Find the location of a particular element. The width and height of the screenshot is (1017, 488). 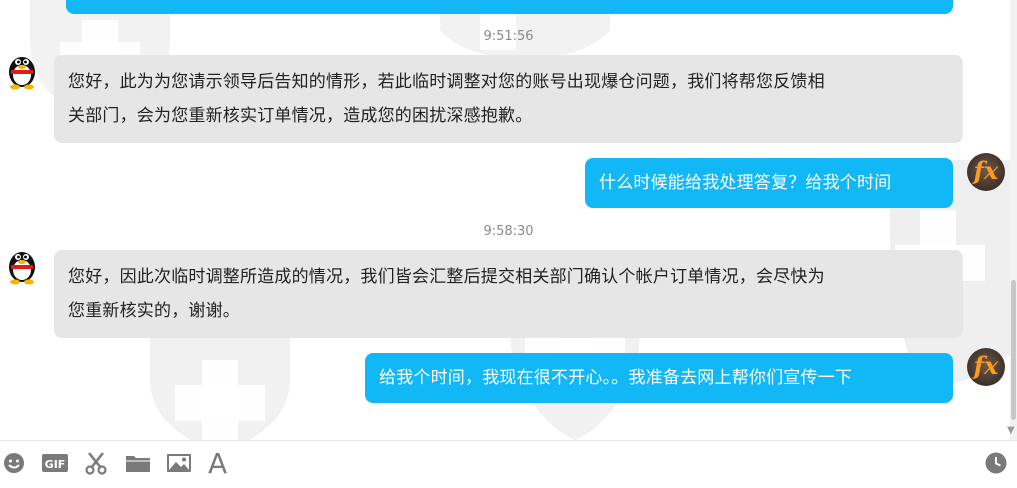

input-toolbar: GIF A is located at coordinates (508, 464).